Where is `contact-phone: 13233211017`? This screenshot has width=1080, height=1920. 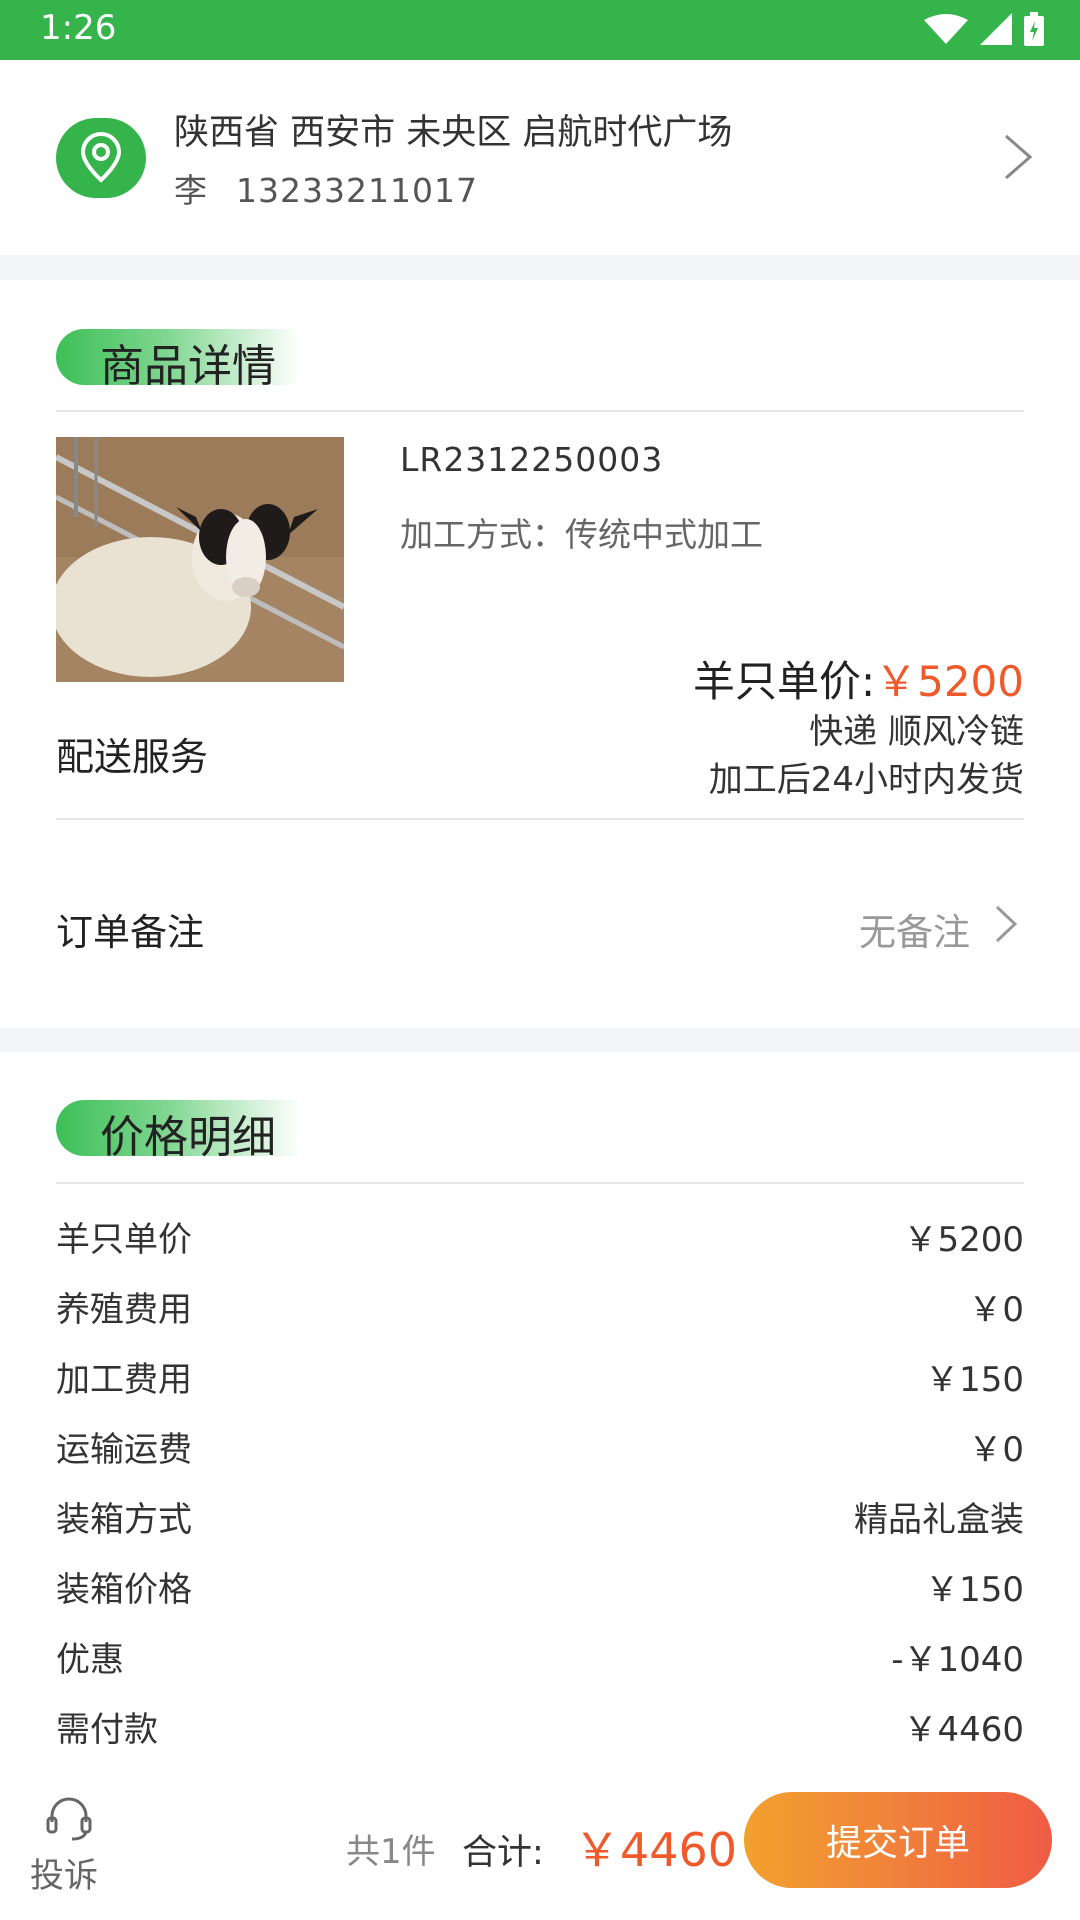
contact-phone: 13233211017 is located at coordinates (357, 190).